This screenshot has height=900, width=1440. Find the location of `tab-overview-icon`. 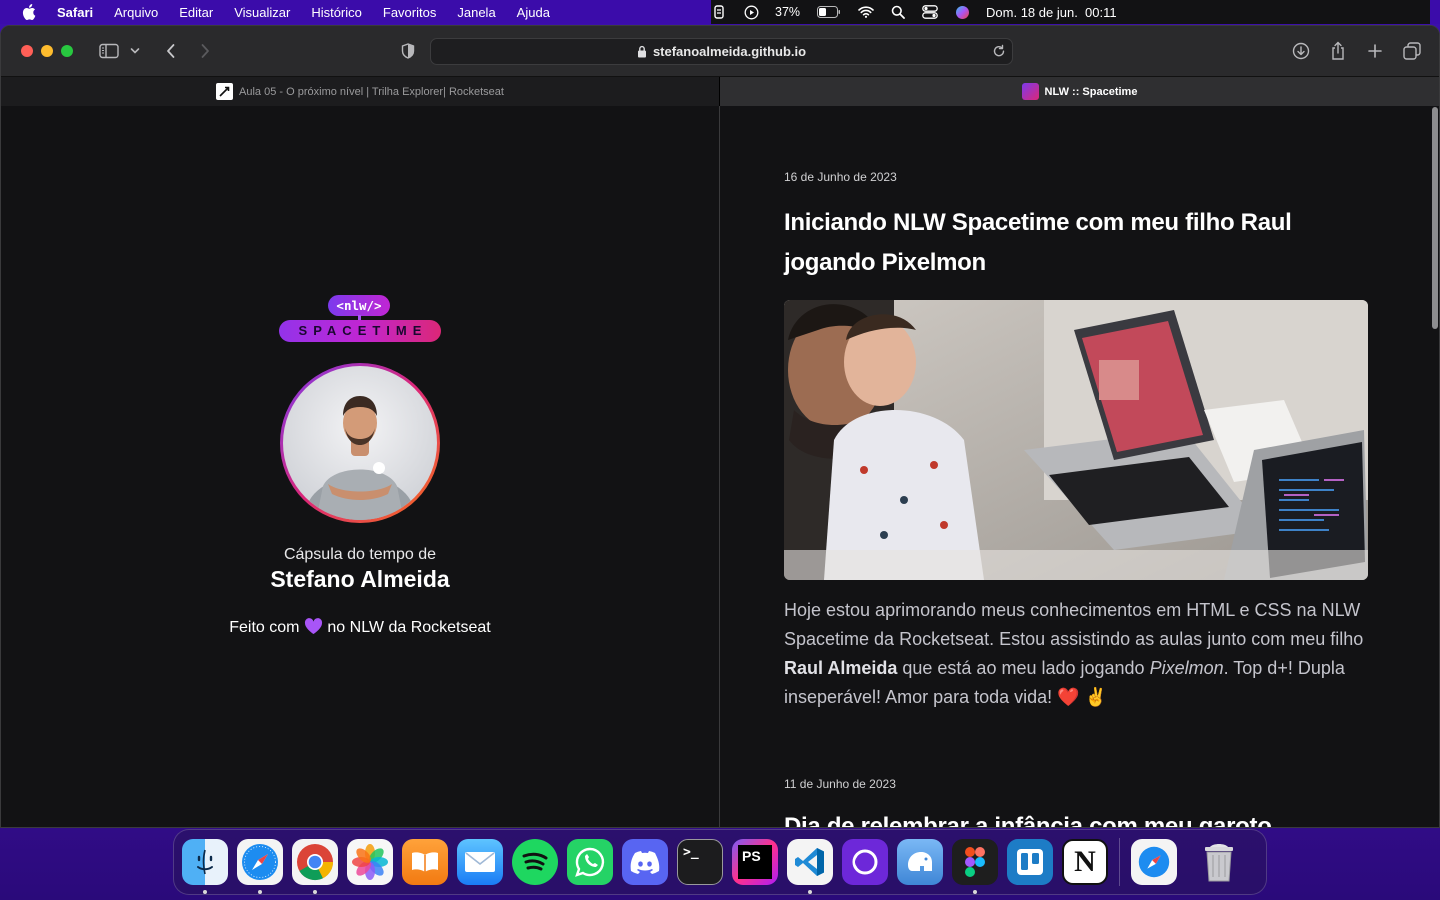

tab-overview-icon is located at coordinates (1412, 51).